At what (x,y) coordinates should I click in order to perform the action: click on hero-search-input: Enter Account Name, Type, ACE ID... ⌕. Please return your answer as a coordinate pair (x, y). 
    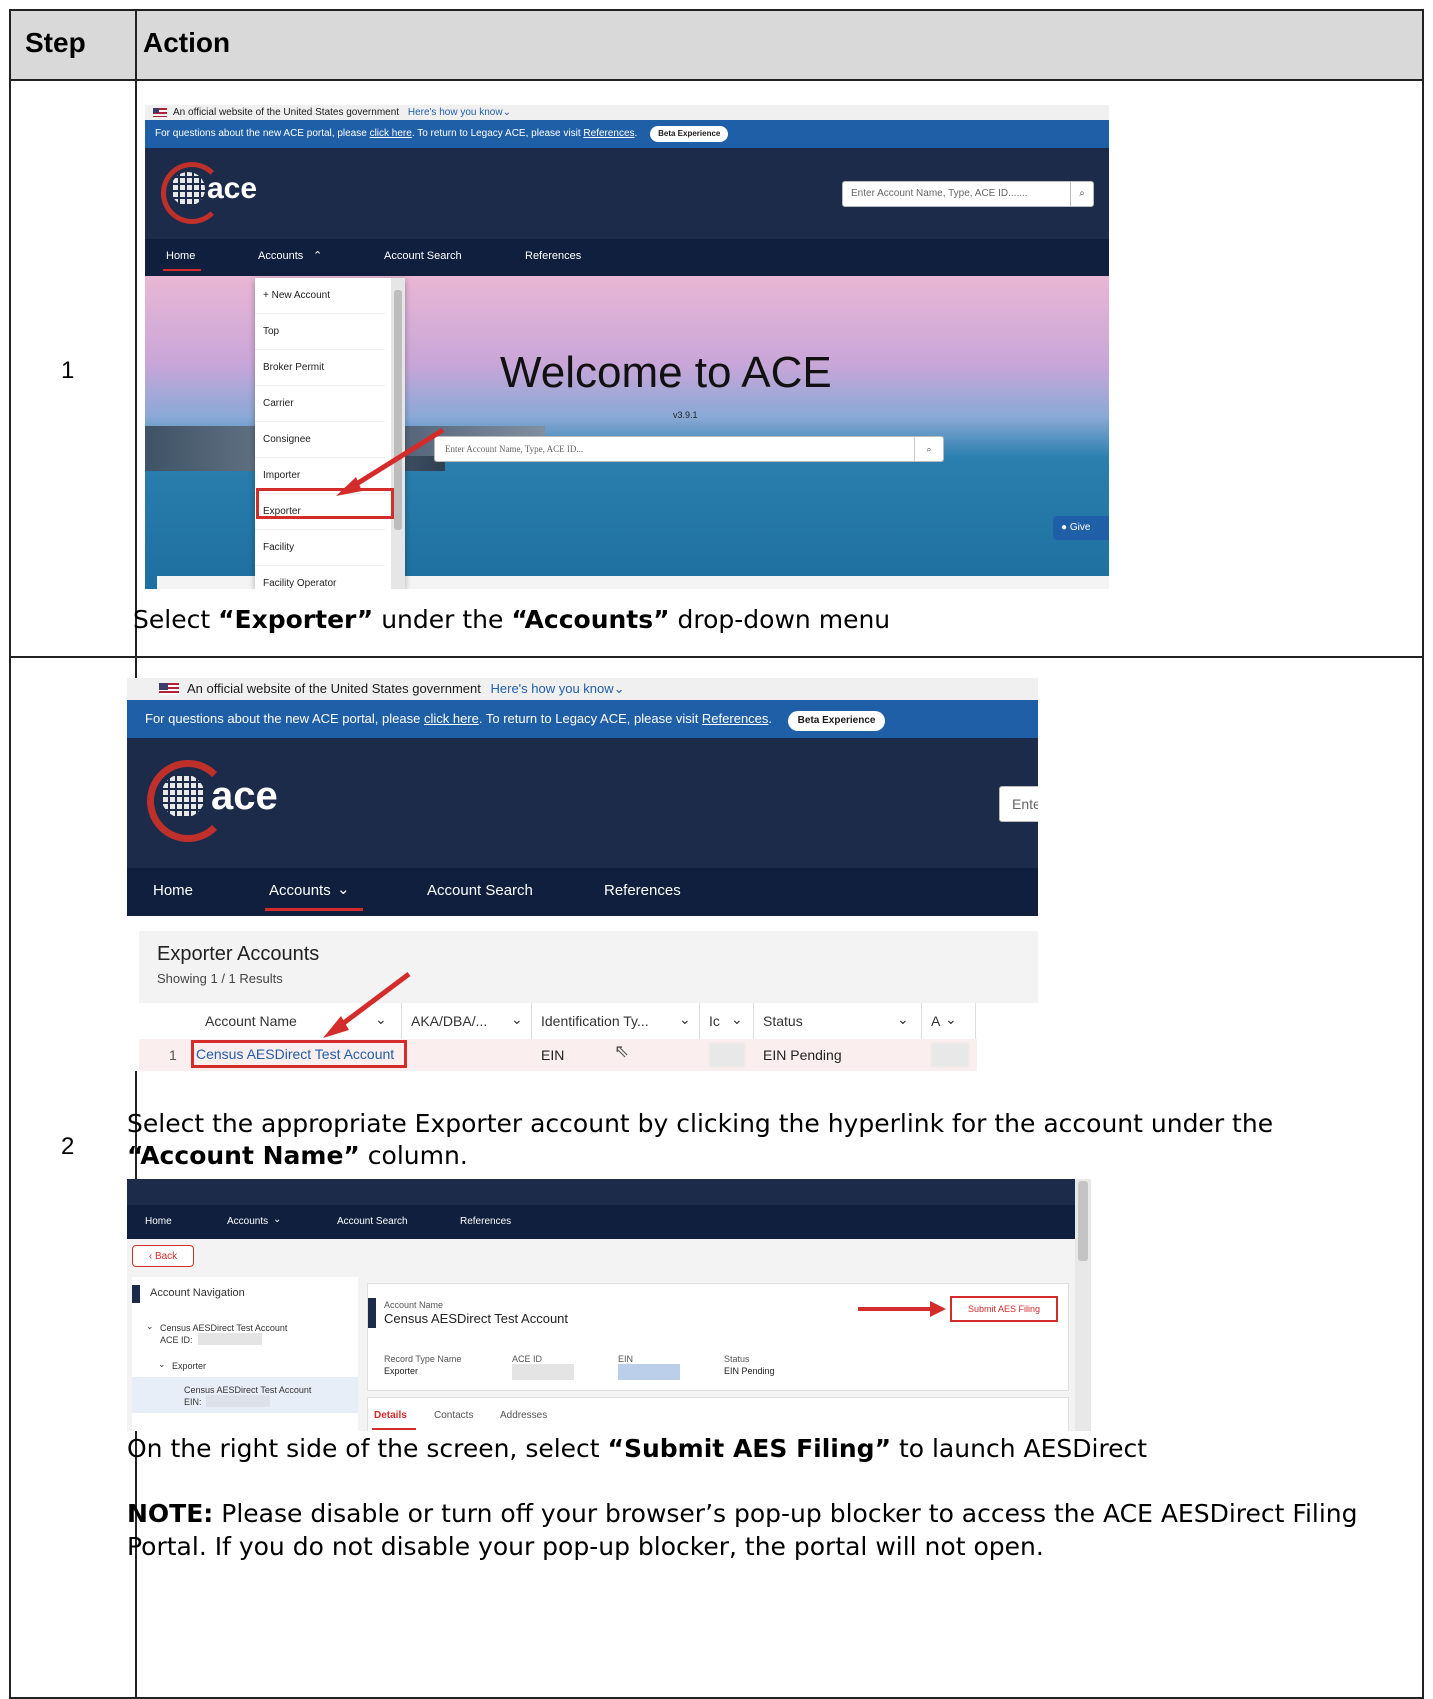
    Looking at the image, I should click on (689, 449).